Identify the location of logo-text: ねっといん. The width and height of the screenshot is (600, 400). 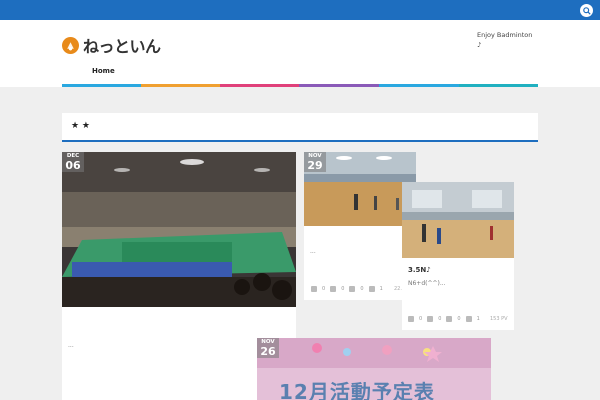
(122, 46).